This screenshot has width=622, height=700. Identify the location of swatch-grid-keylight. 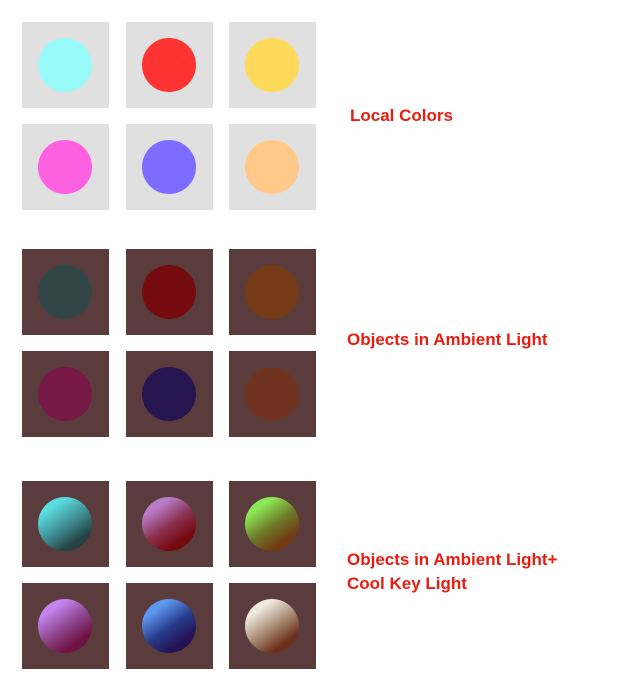
(169, 575).